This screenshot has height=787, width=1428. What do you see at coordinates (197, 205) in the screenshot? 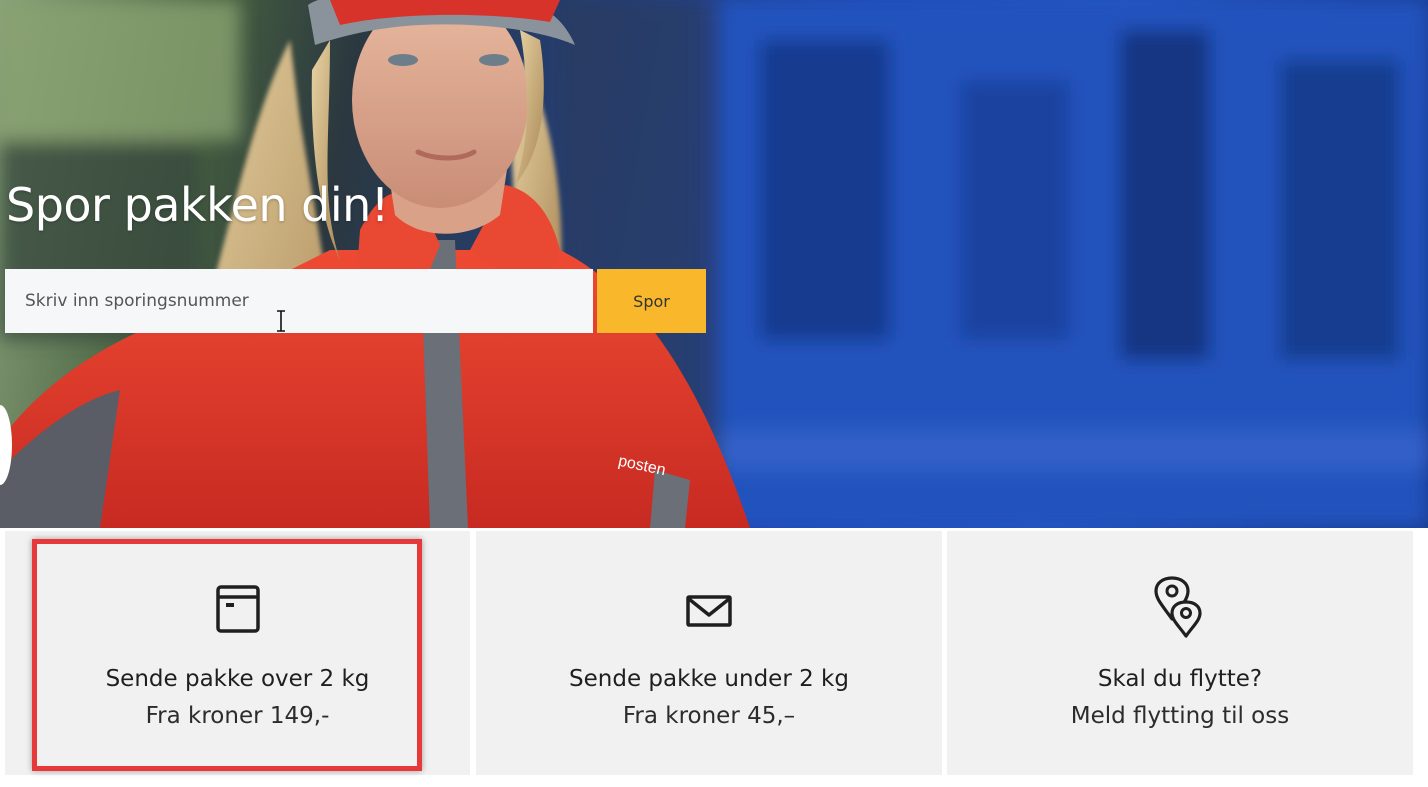
I see `page-title: Spor pakken din!` at bounding box center [197, 205].